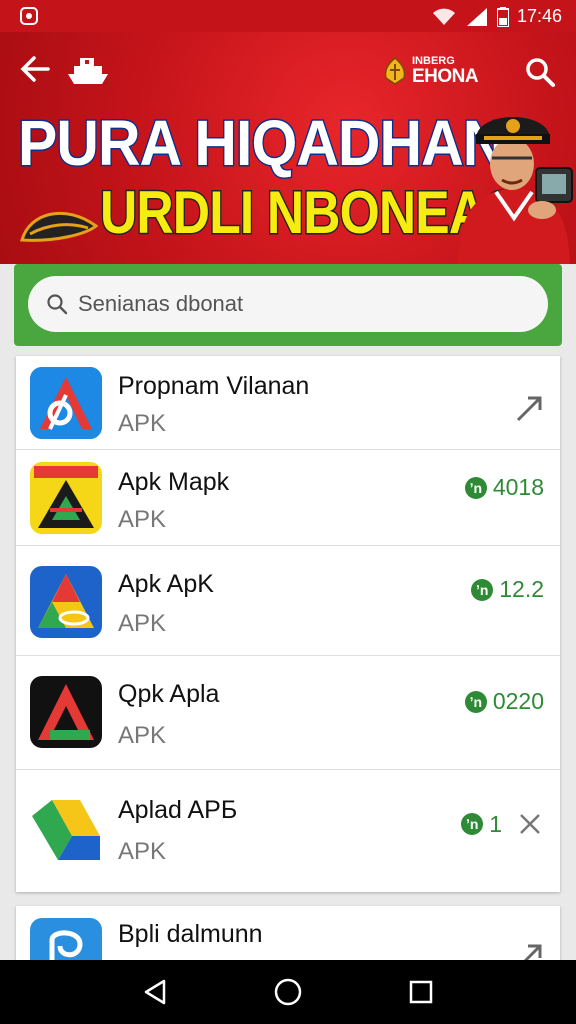  What do you see at coordinates (29, 16) in the screenshot?
I see `notification-icon` at bounding box center [29, 16].